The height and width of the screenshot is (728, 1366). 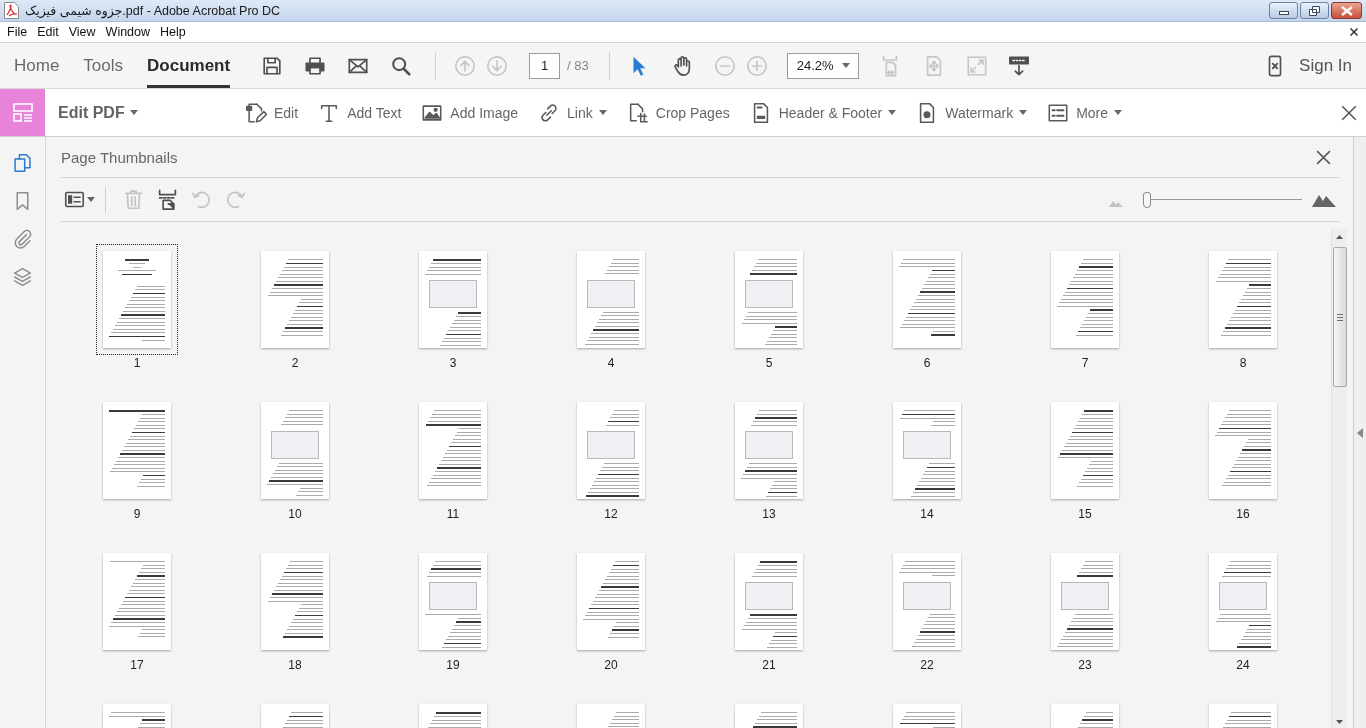 What do you see at coordinates (1085, 514) in the screenshot?
I see `page-number-label: 15` at bounding box center [1085, 514].